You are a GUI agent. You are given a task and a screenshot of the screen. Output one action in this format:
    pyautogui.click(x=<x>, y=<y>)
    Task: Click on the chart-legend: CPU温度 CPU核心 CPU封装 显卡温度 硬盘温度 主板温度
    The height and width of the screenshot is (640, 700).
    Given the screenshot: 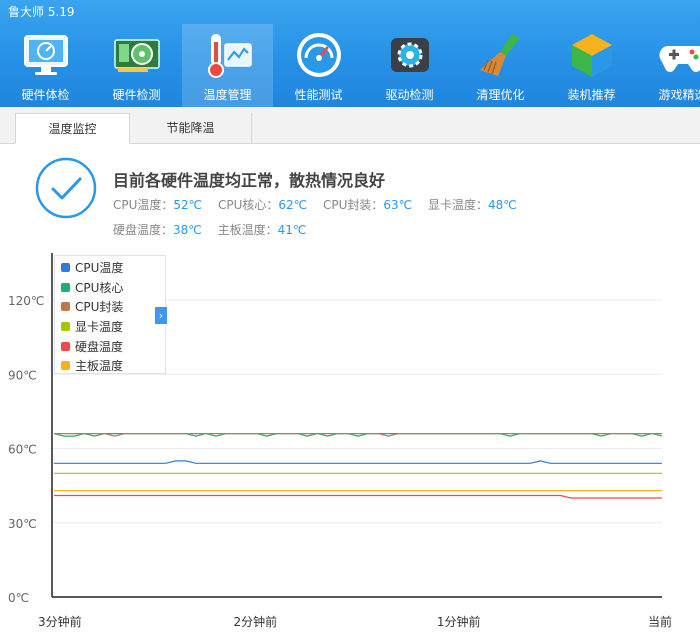 What is the action you would take?
    pyautogui.click(x=110, y=314)
    